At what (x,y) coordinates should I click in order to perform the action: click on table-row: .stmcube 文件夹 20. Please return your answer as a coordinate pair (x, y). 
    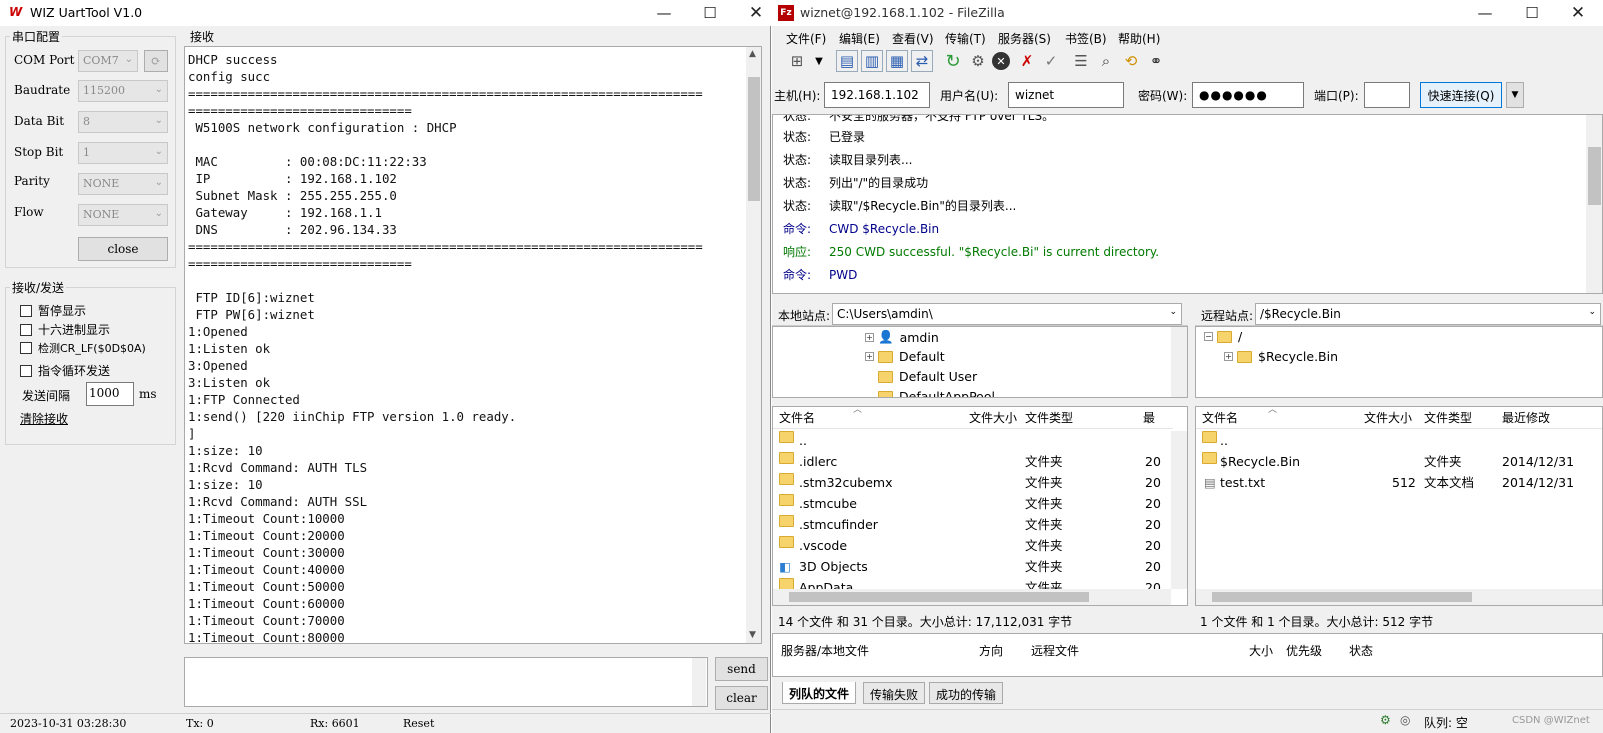
    Looking at the image, I should click on (980, 504).